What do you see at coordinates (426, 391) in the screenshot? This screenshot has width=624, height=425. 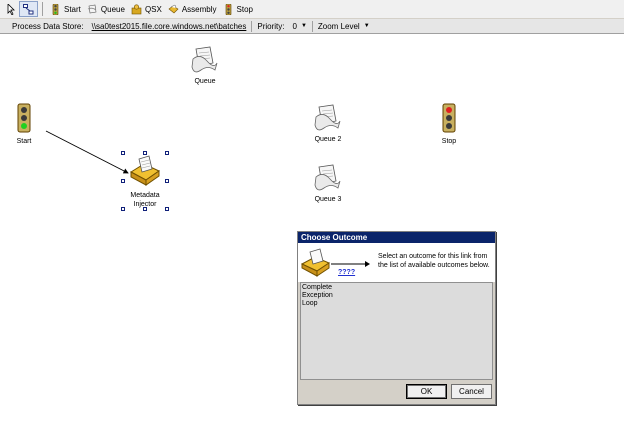 I see `ok-button: OK` at bounding box center [426, 391].